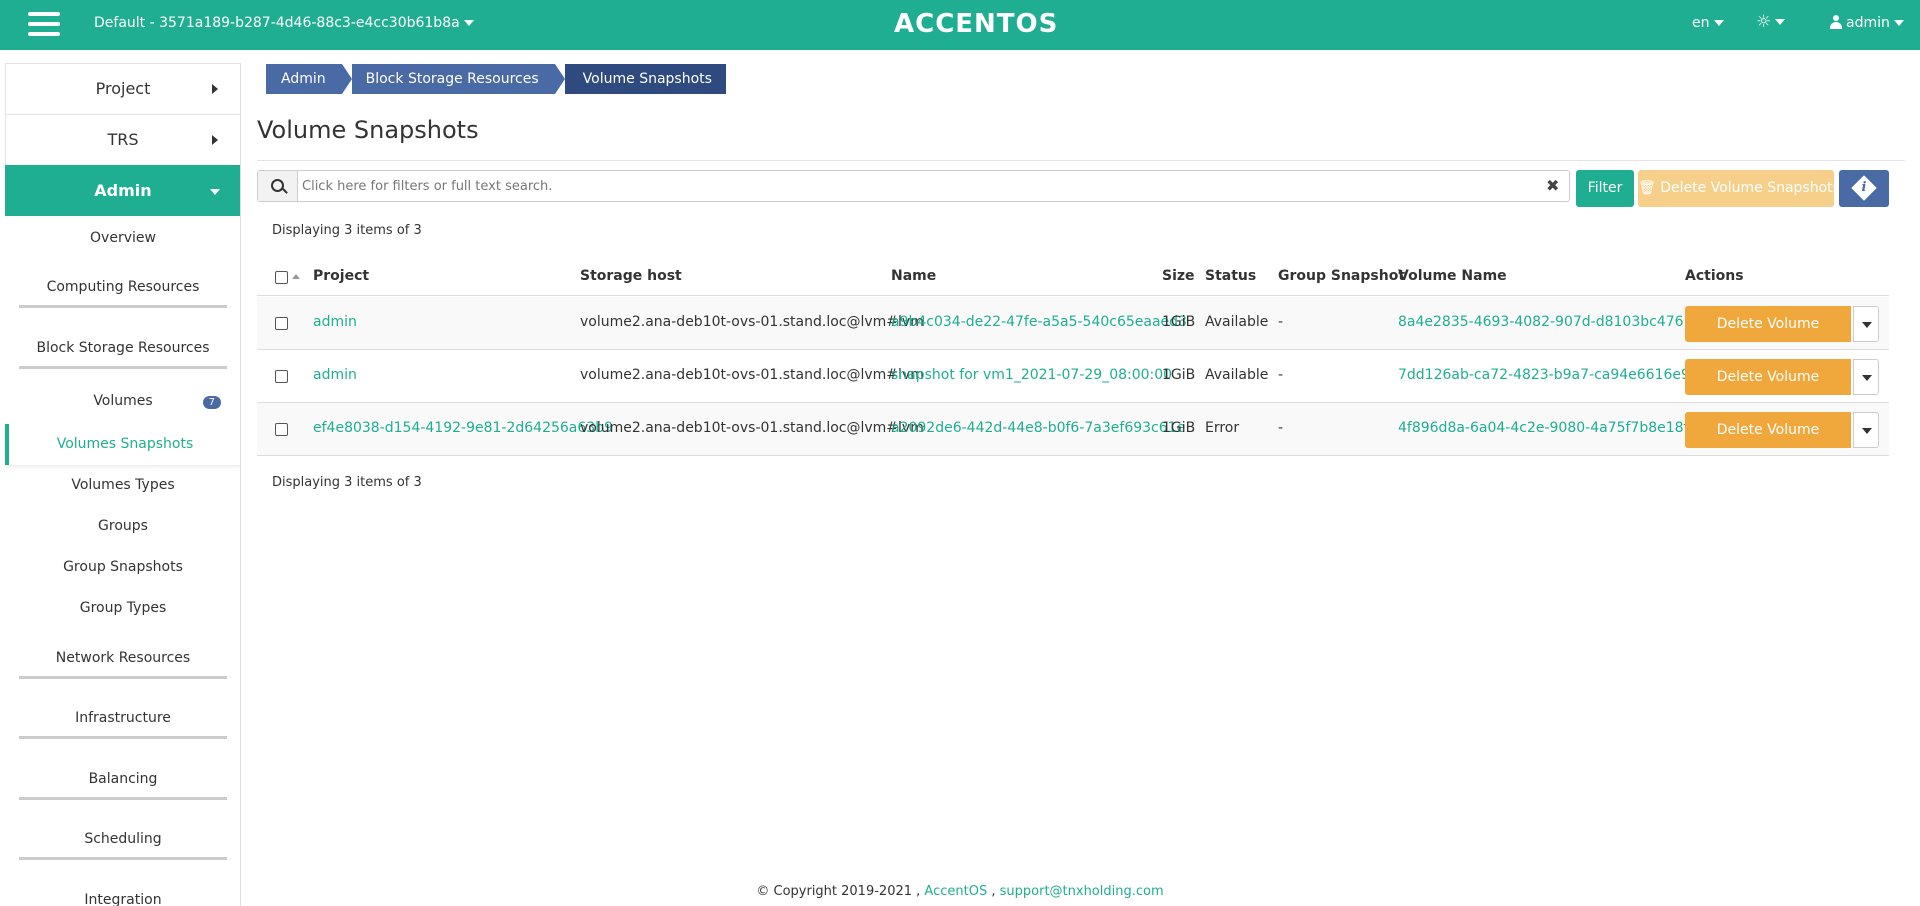  What do you see at coordinates (347, 482) in the screenshot?
I see `display-count-bottom: Displaying 3 items of 3` at bounding box center [347, 482].